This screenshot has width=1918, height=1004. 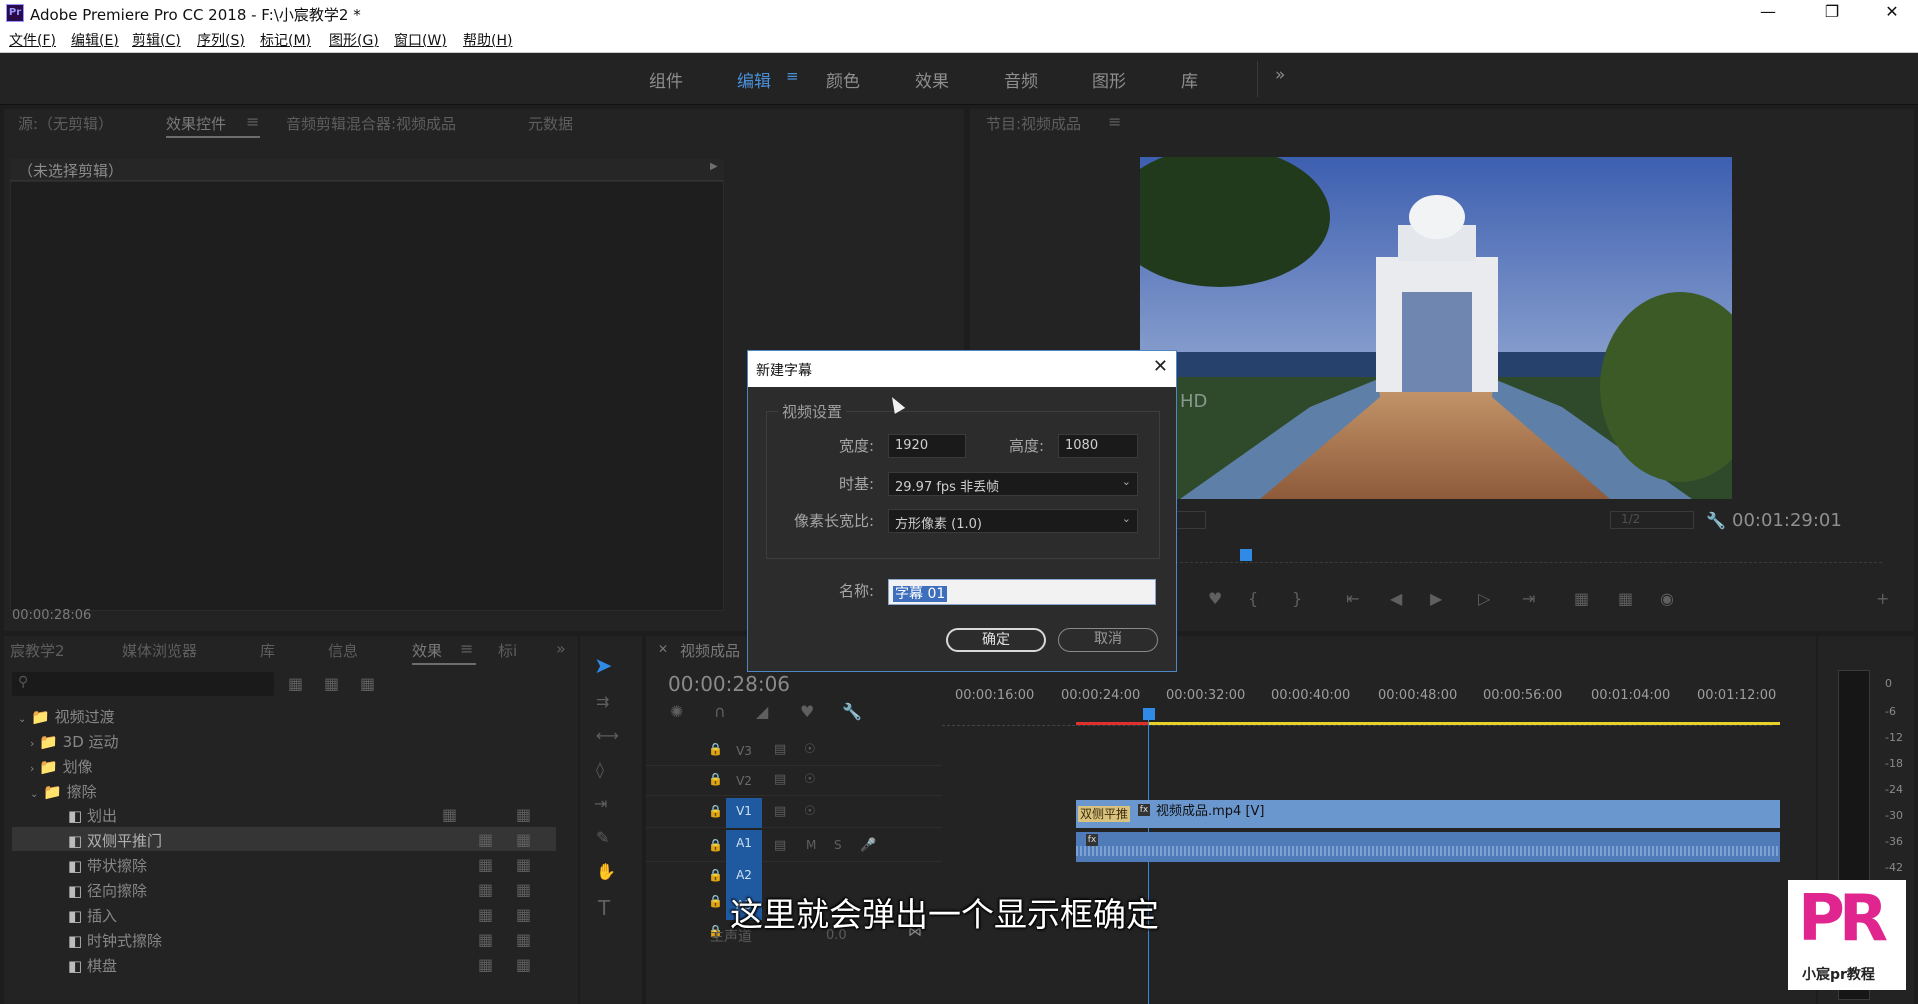 I want to click on workspace-assembly: 组件, so click(x=666, y=79).